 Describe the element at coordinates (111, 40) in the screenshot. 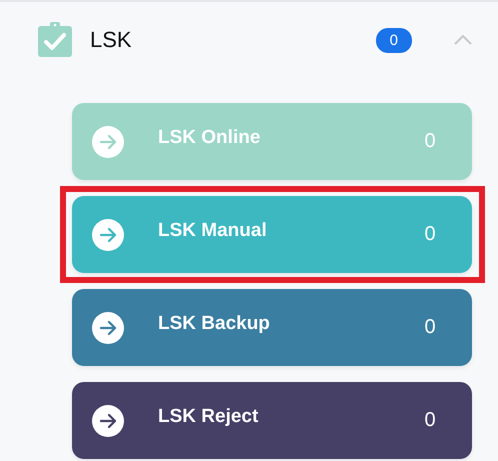

I see `section-title: LSK` at that location.